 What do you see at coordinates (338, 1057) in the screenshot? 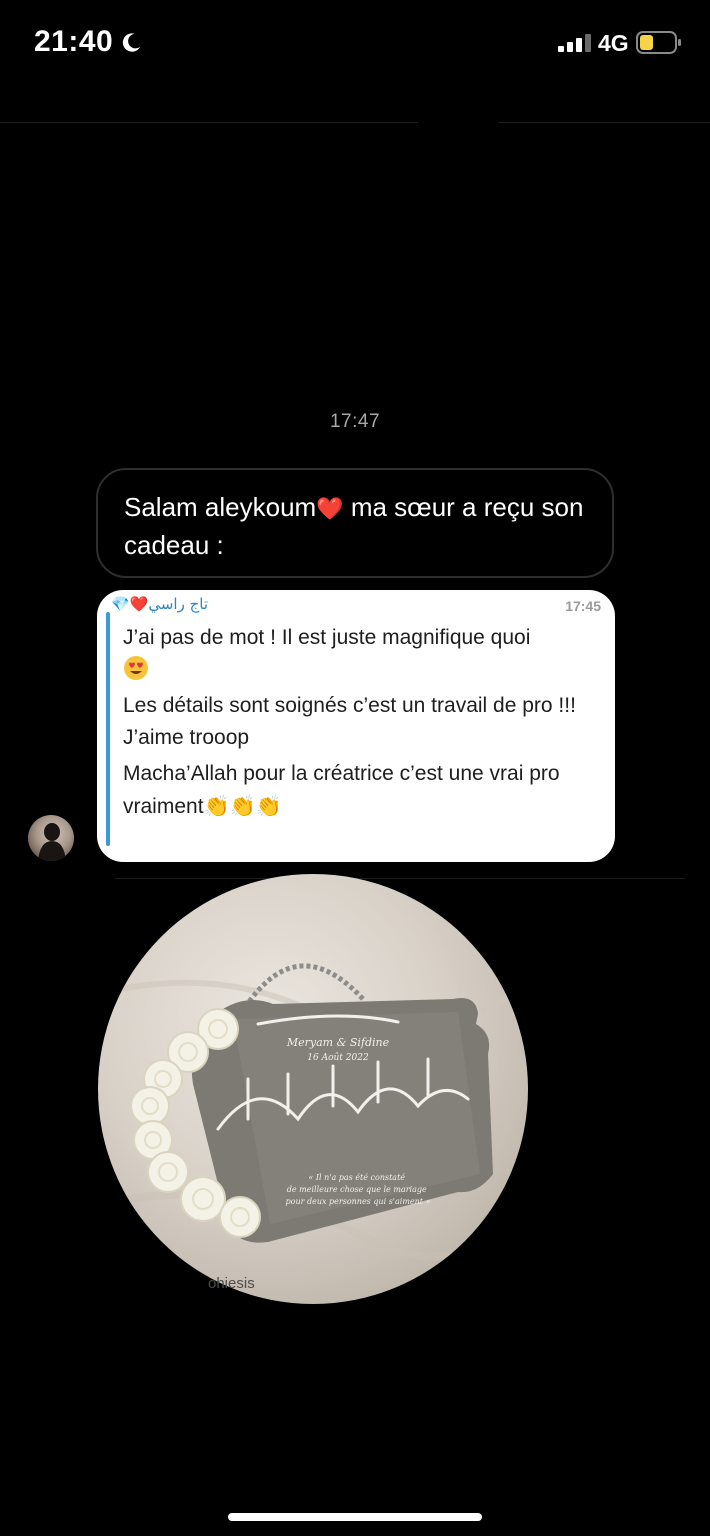
I see `plaque-date: 16 Août 2022` at bounding box center [338, 1057].